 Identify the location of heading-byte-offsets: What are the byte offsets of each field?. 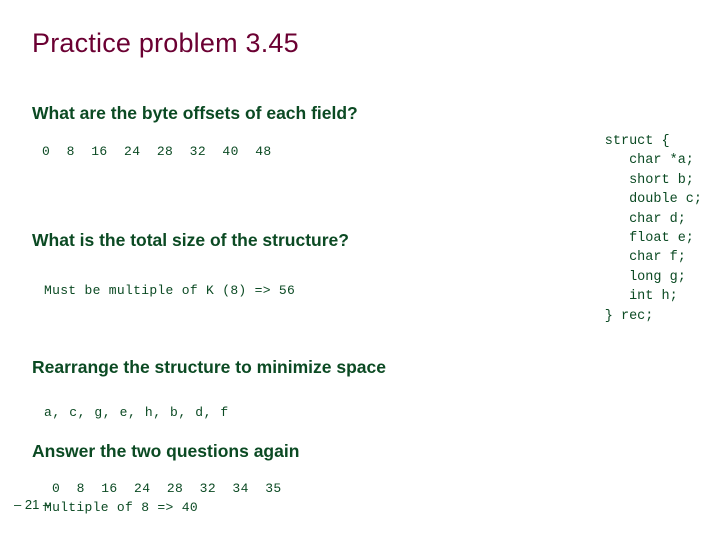
(195, 113).